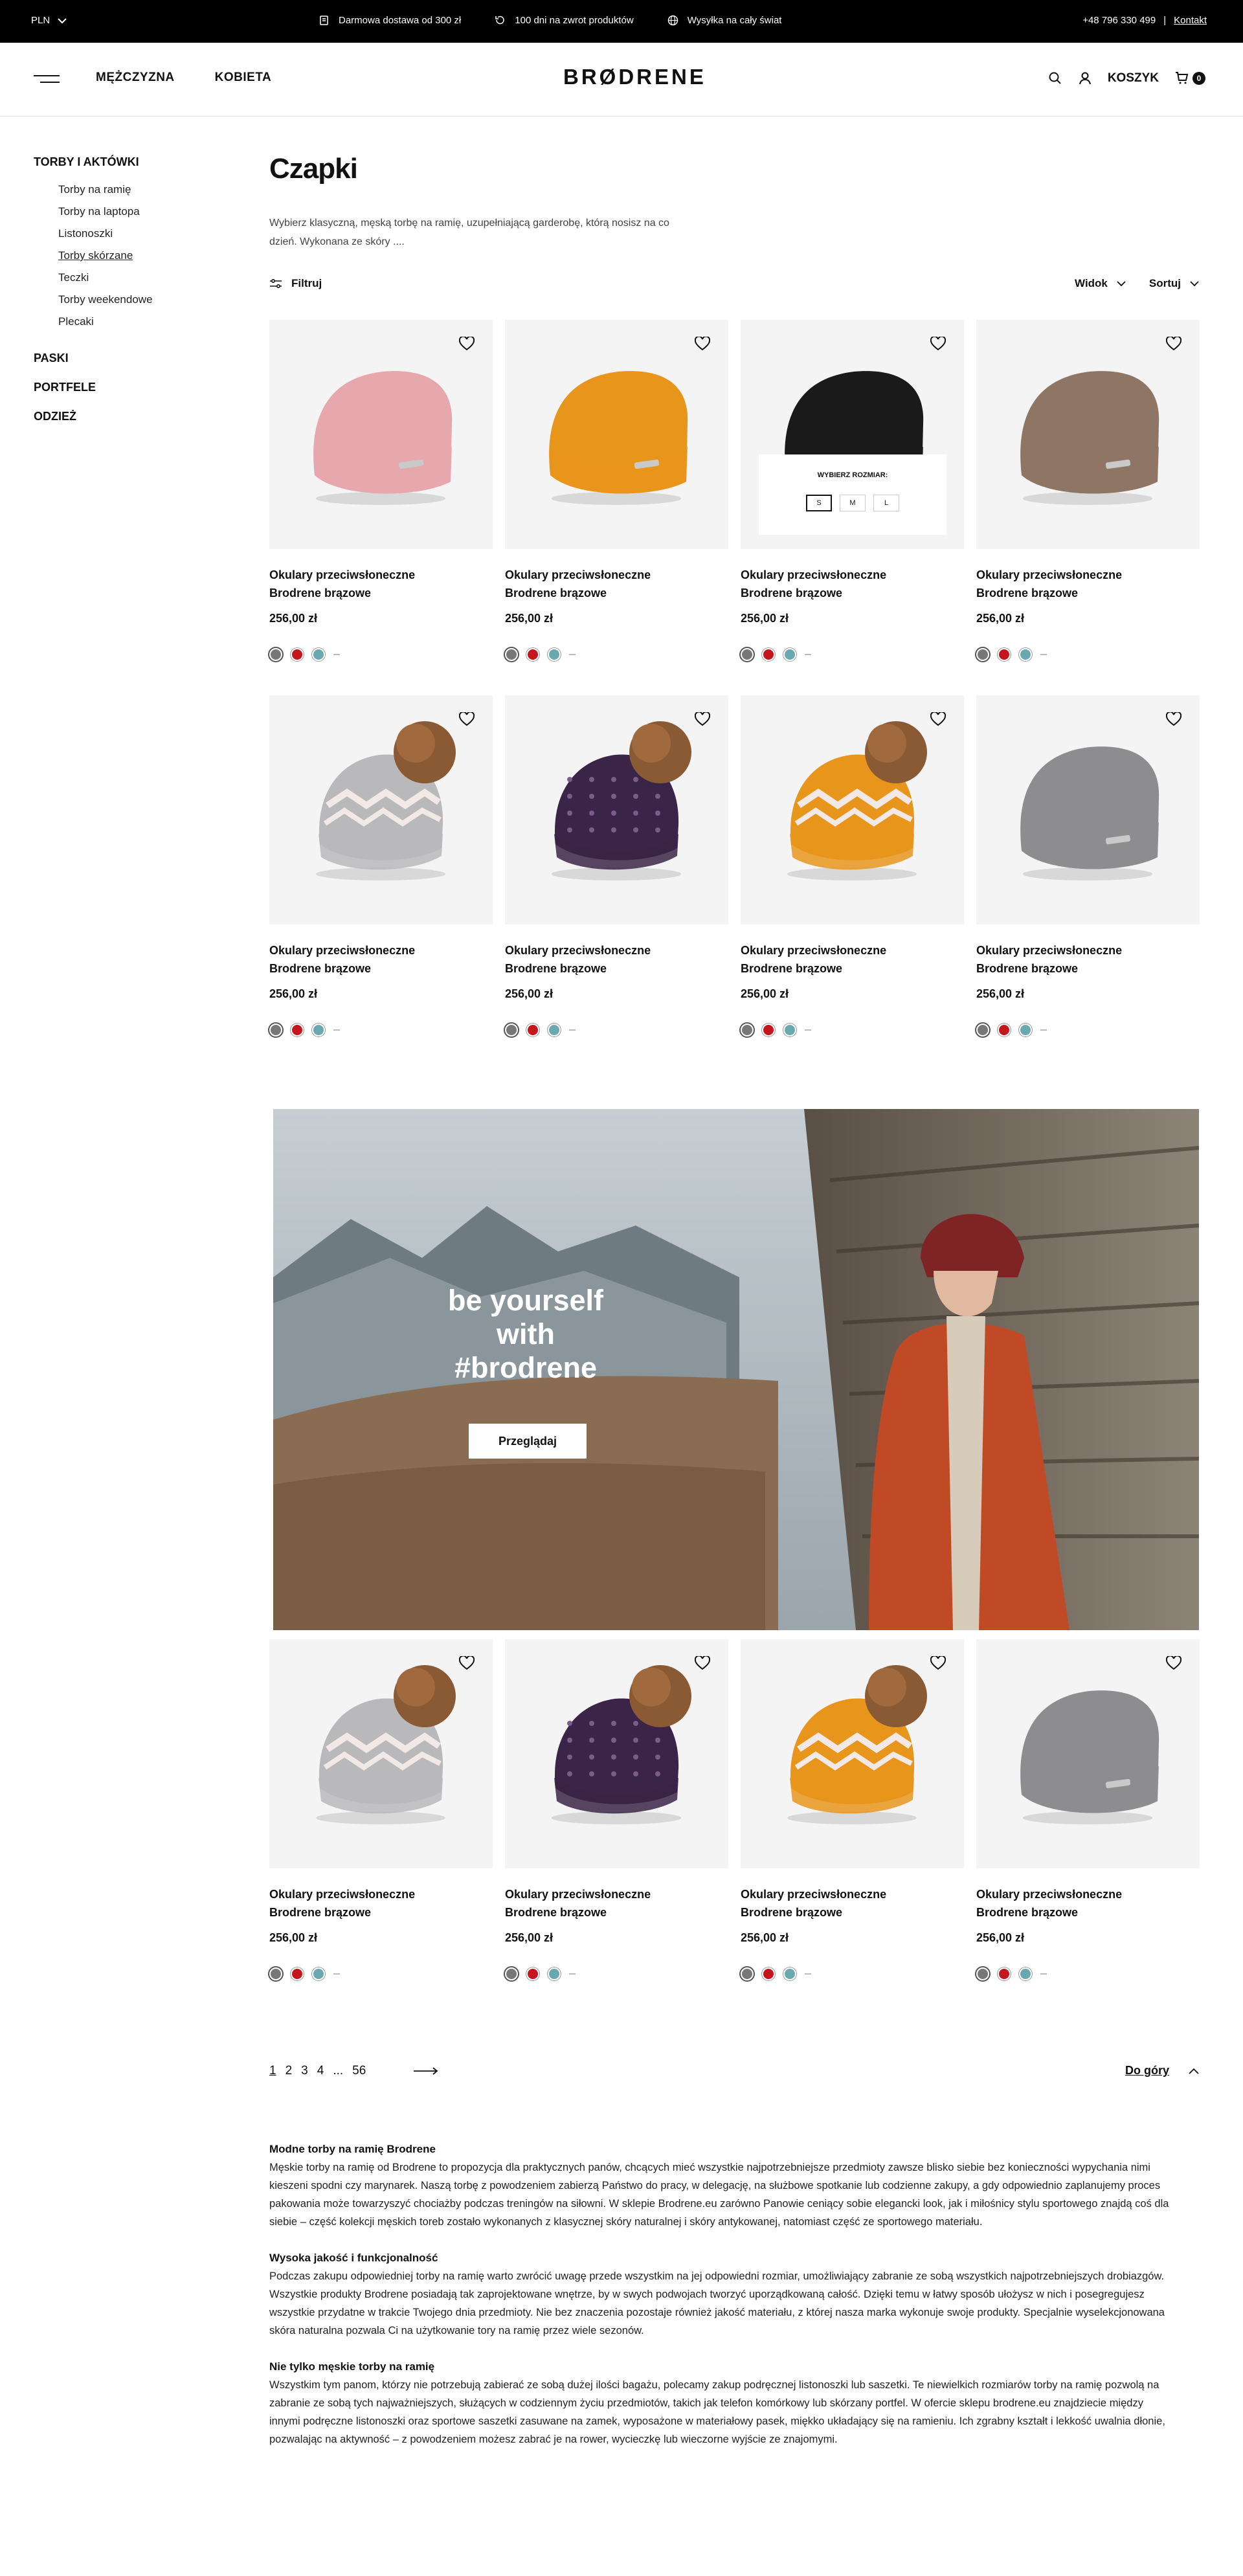 The width and height of the screenshot is (1243, 2576). I want to click on cart-button: 0, so click(1189, 78).